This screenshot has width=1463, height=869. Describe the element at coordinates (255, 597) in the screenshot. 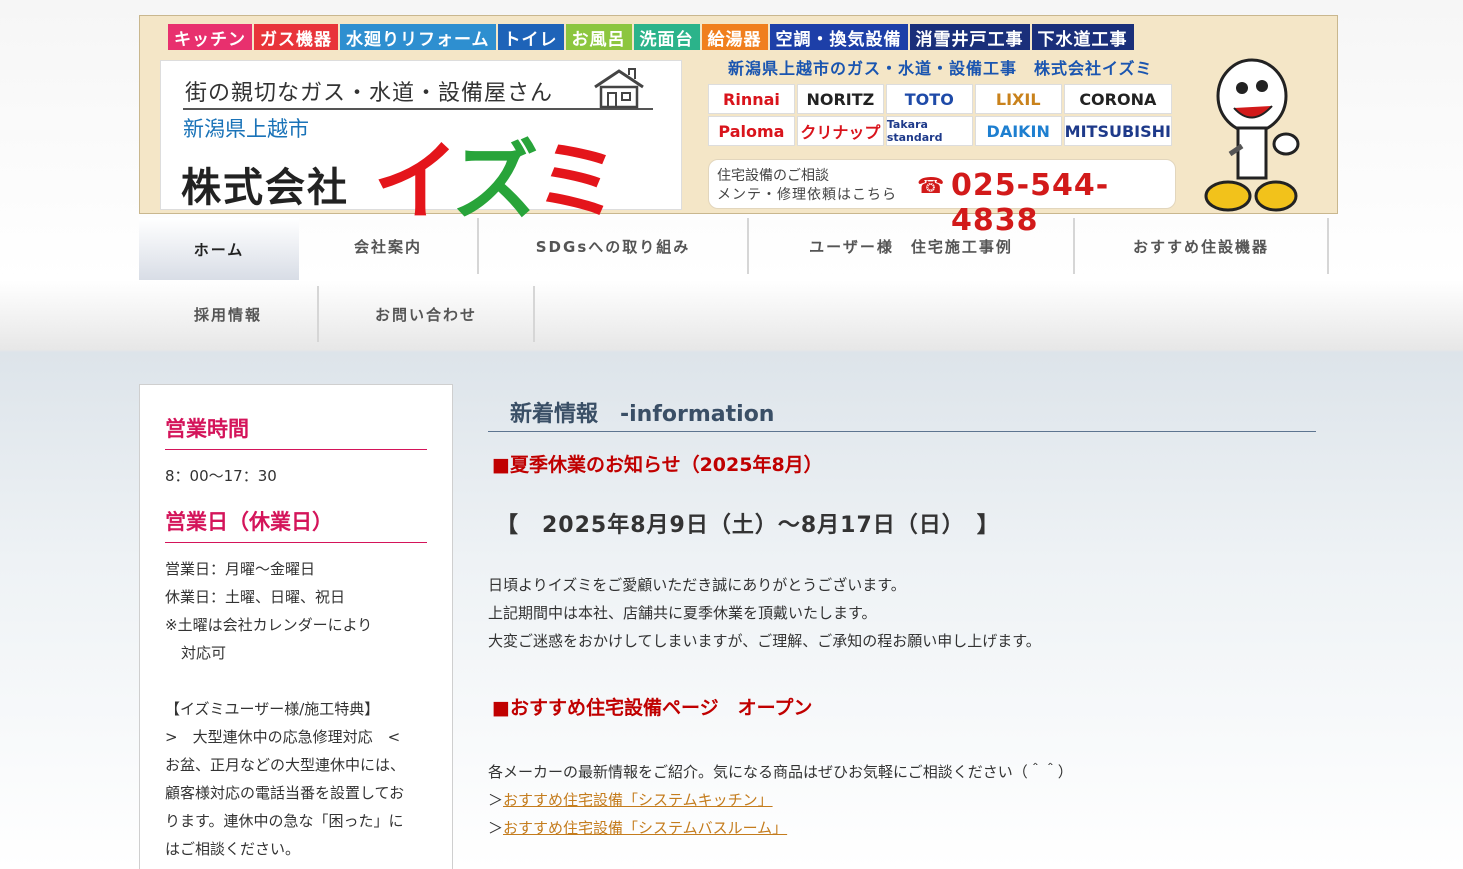

I see `closed-days: 休業日：土曜、日曜、祝日` at that location.